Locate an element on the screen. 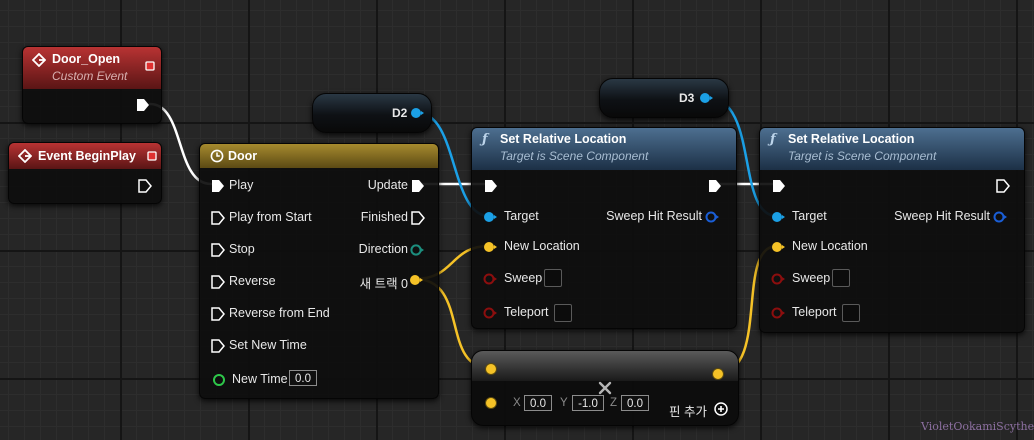 The height and width of the screenshot is (440, 1034). vector-out-pin-icon is located at coordinates (718, 374).